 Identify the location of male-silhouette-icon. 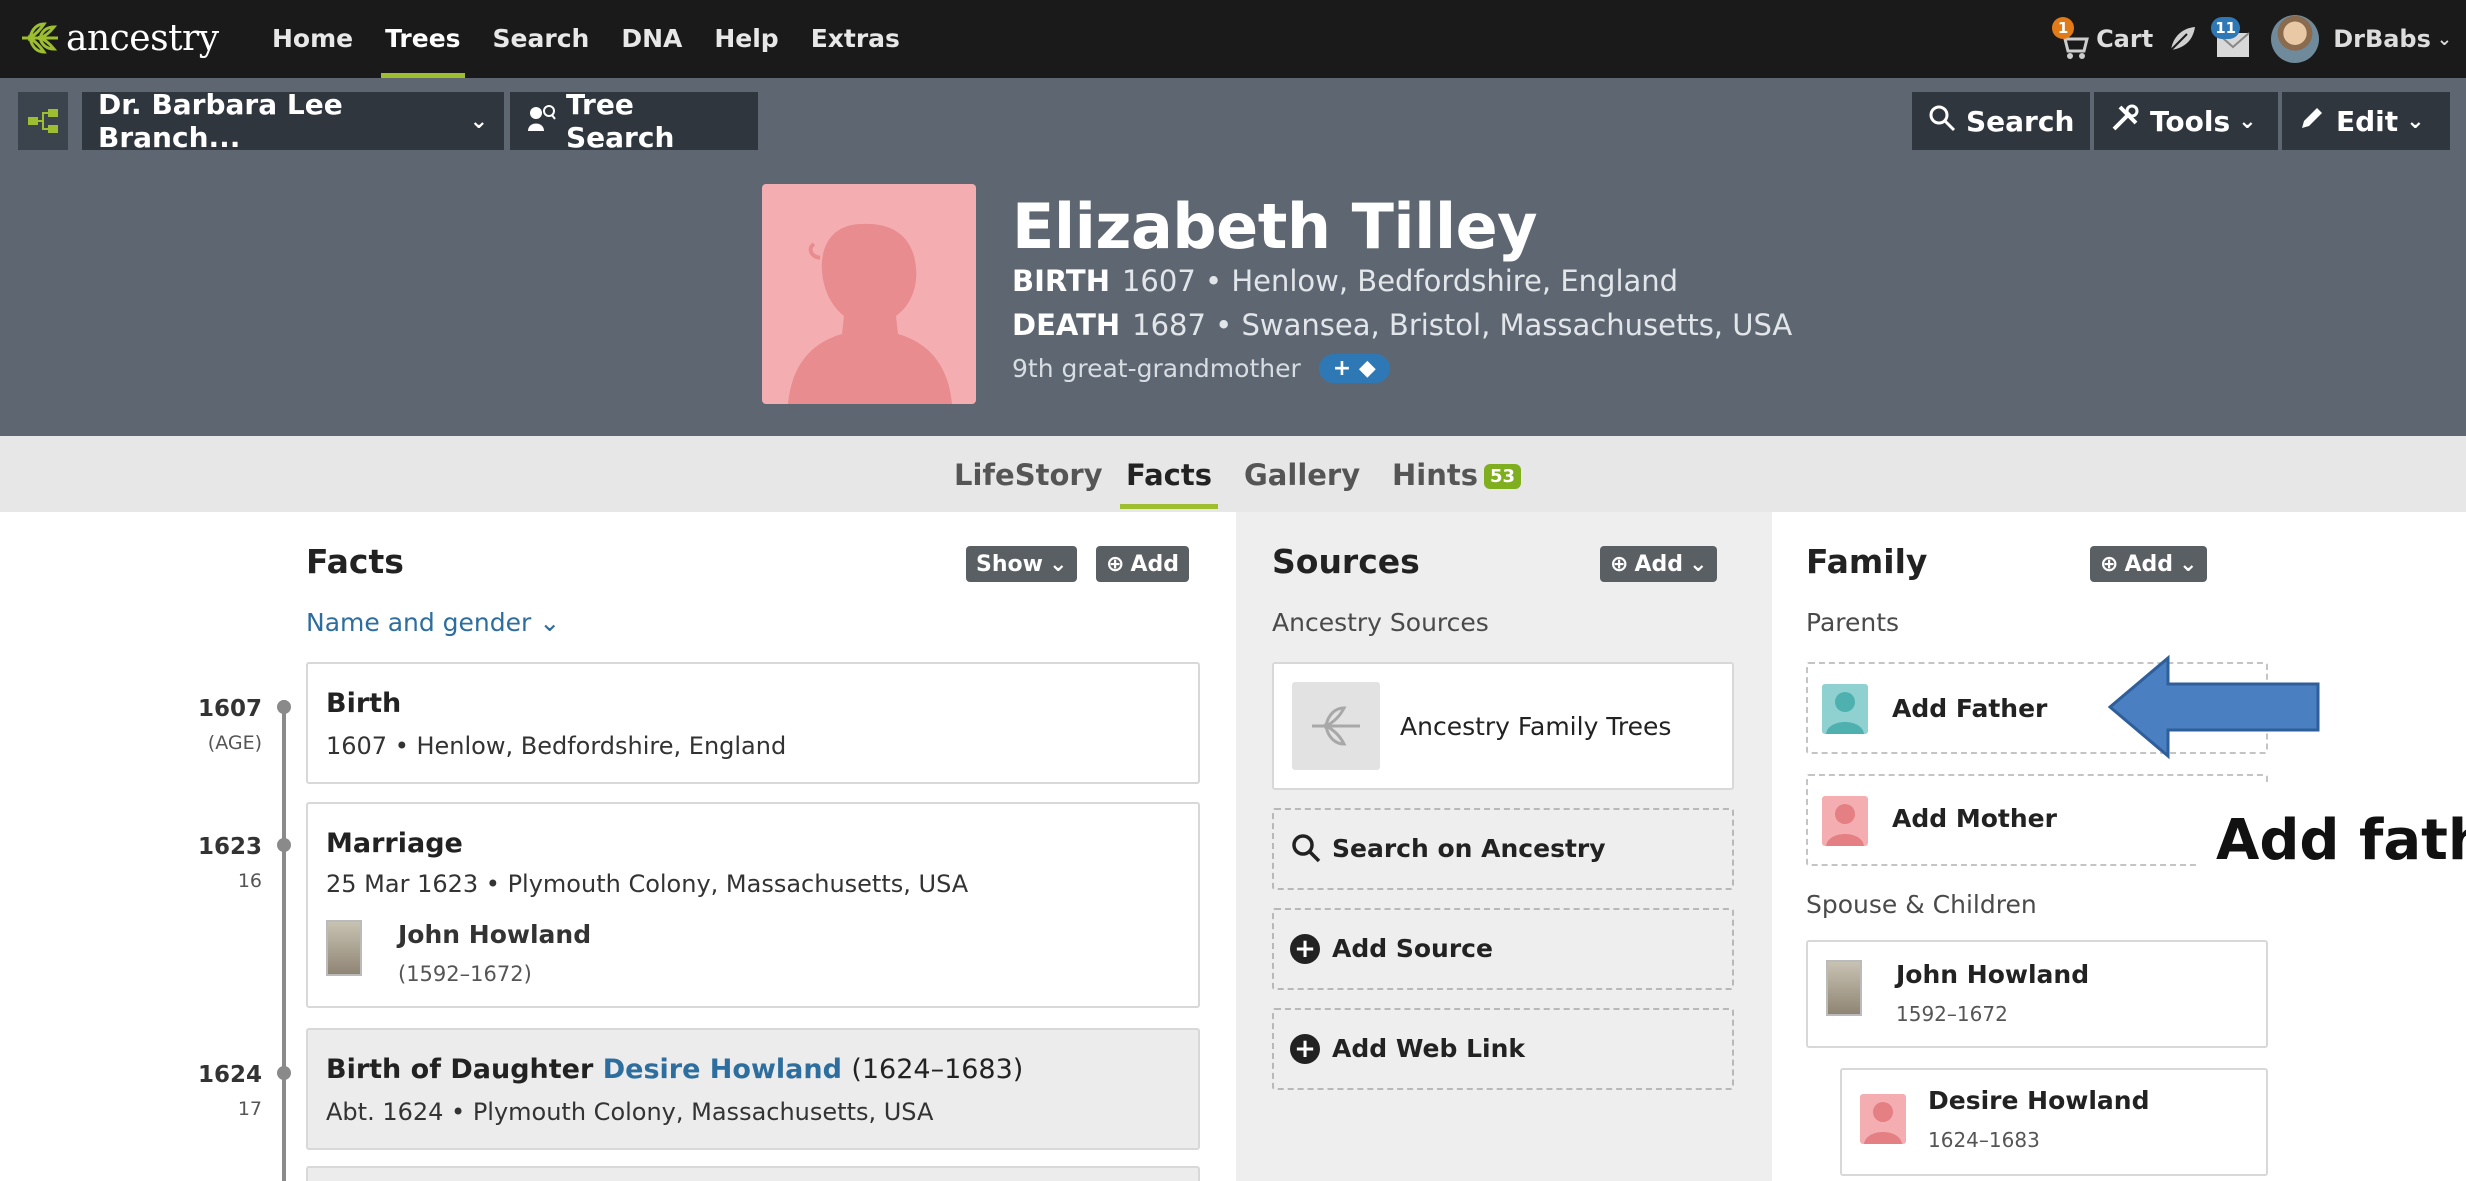
(1845, 709).